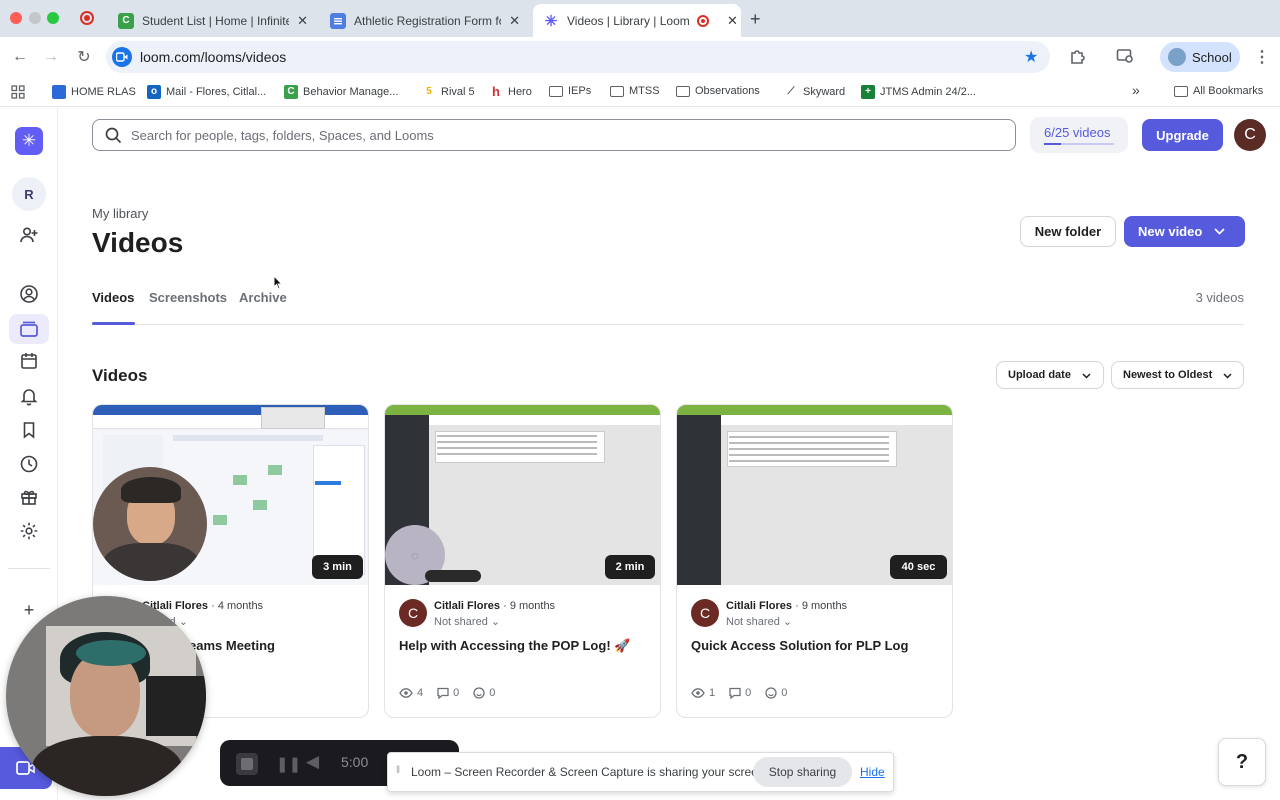  I want to click on views-stat: 4, so click(411, 693).